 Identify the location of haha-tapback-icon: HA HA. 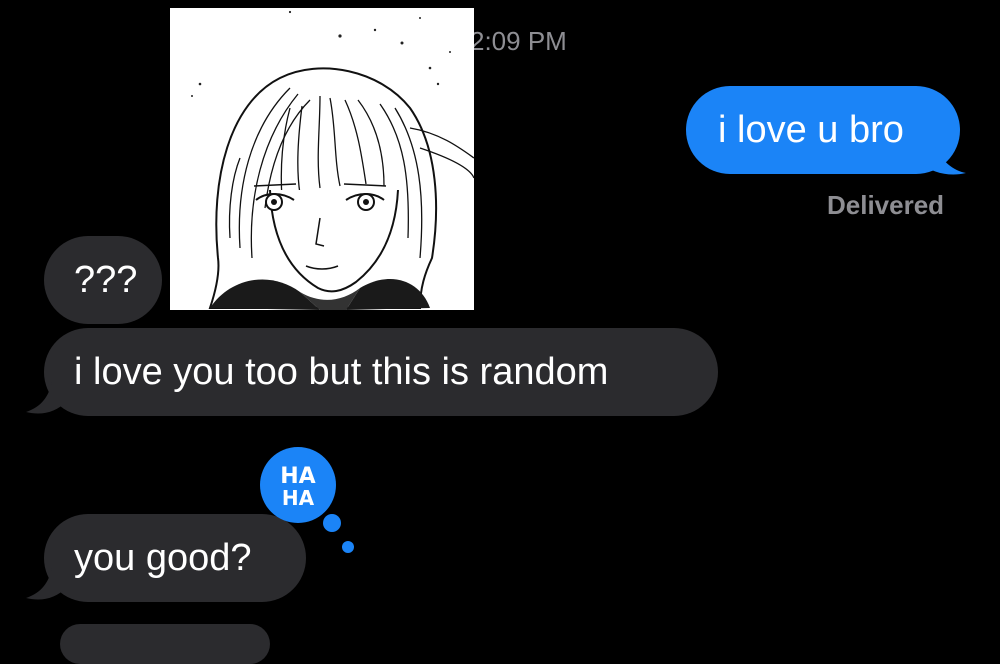
(308, 502).